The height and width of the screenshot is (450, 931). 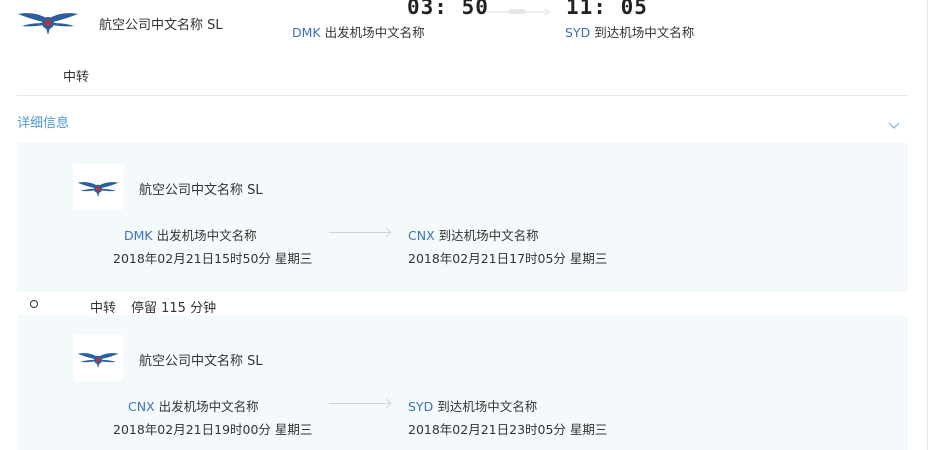 I want to click on transfer-label: 中转, so click(x=103, y=308).